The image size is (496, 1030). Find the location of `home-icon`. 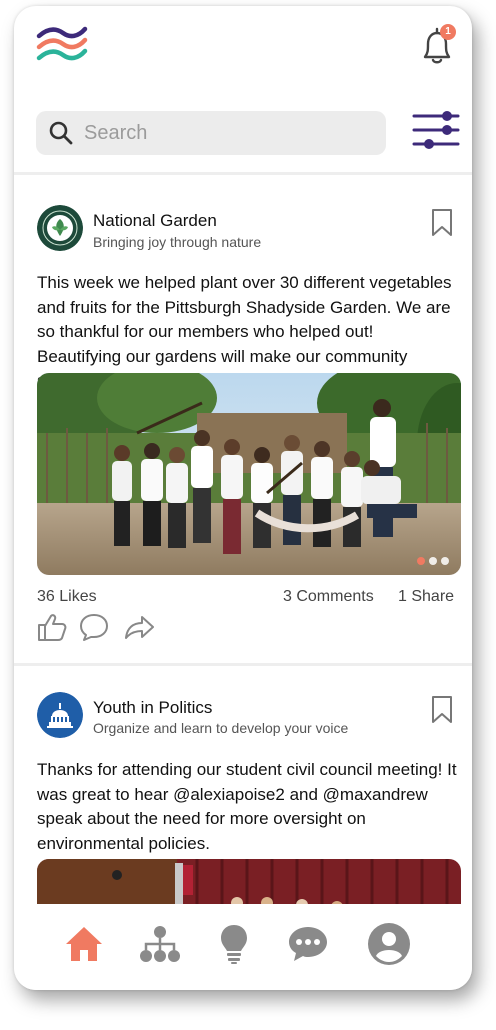

home-icon is located at coordinates (84, 944).